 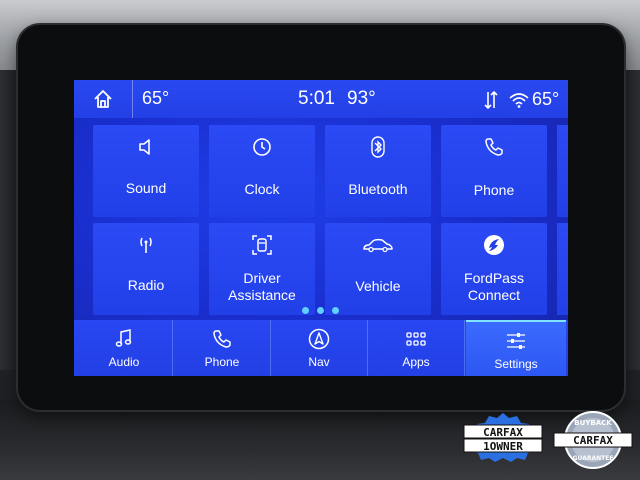 What do you see at coordinates (494, 245) in the screenshot?
I see `fordpass-icon` at bounding box center [494, 245].